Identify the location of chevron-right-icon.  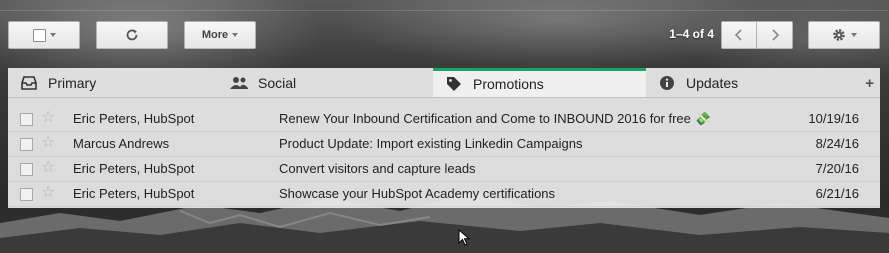
(775, 35).